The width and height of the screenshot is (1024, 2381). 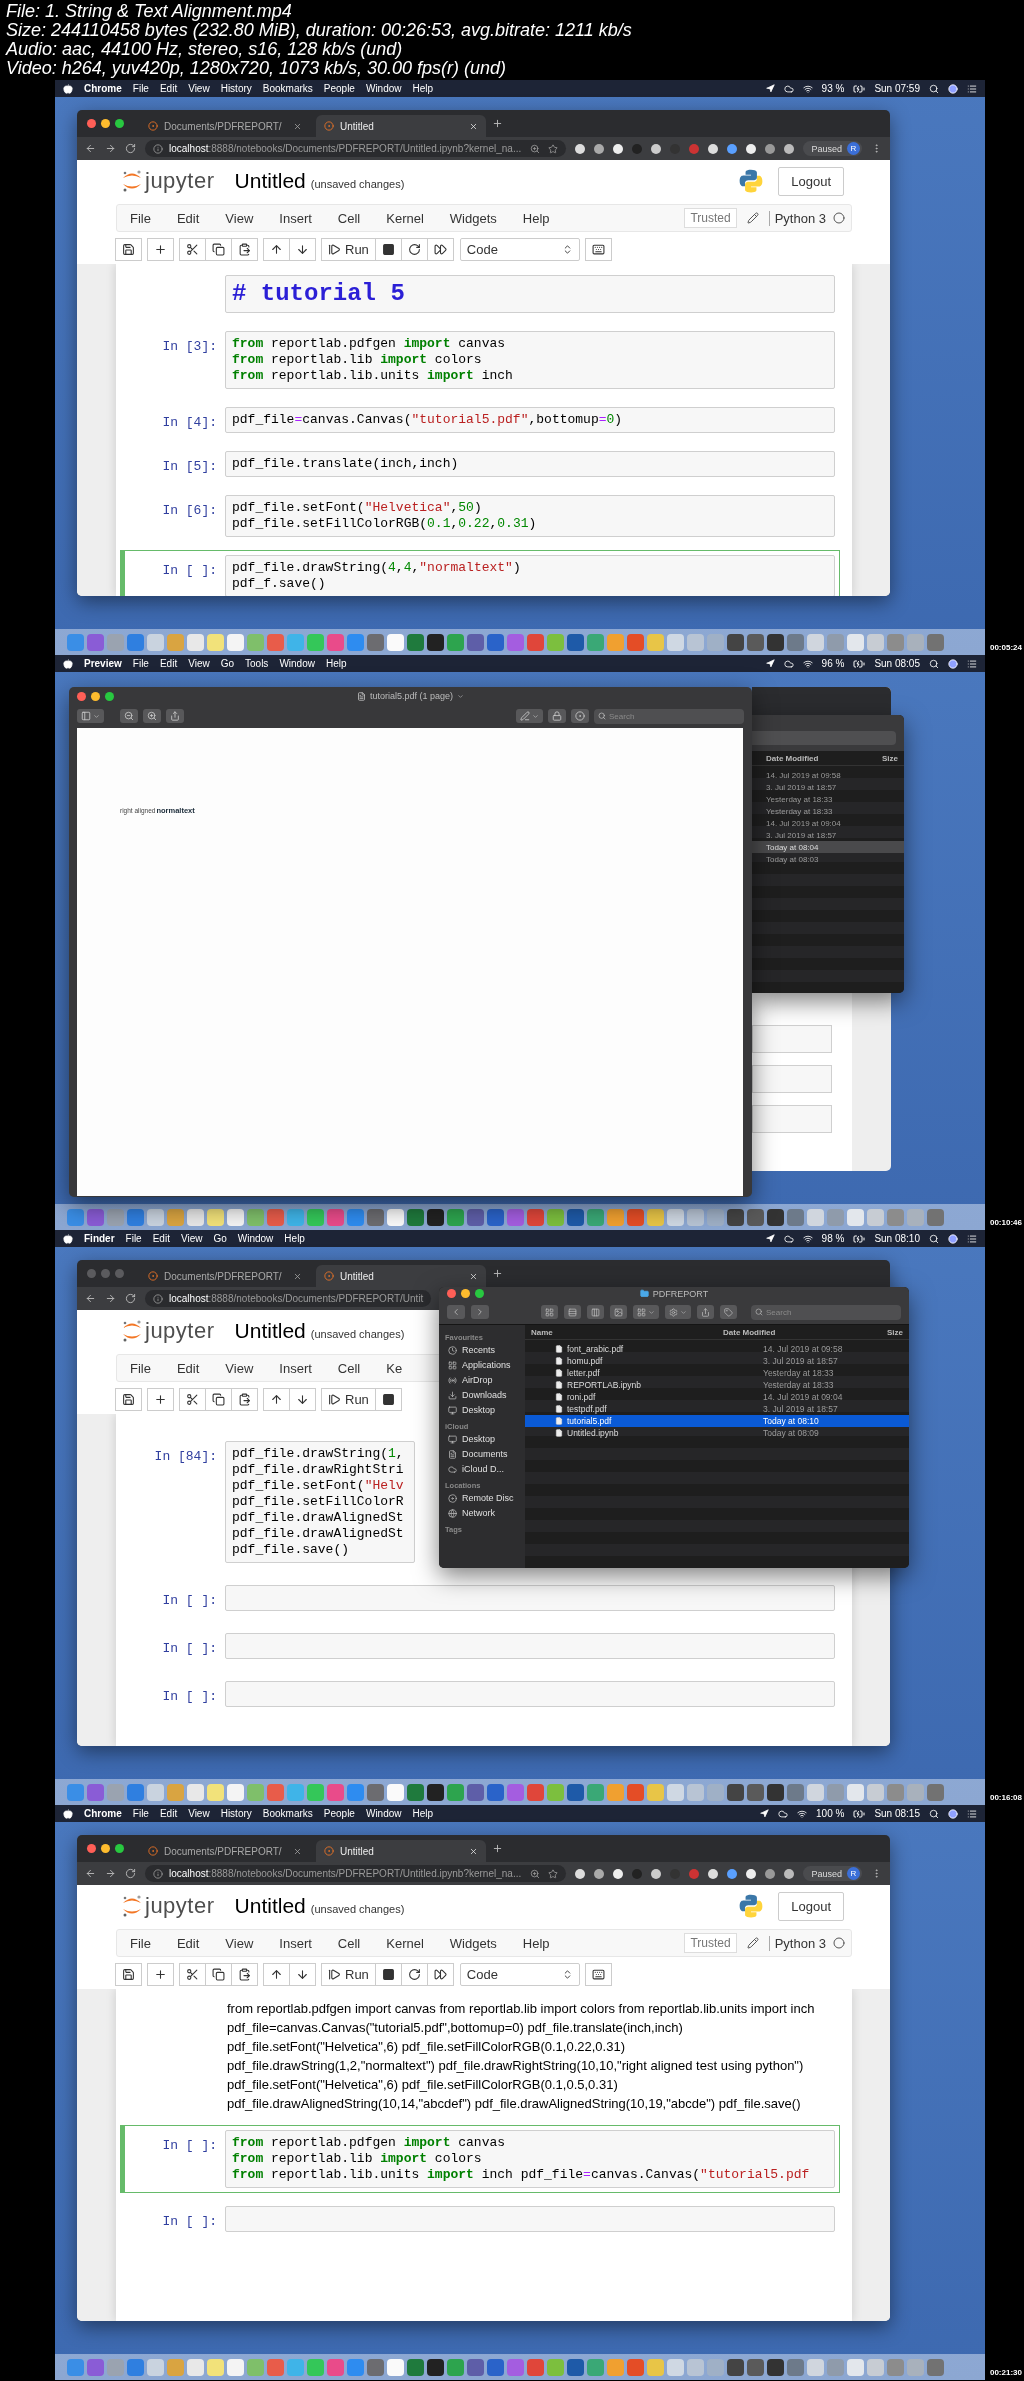 What do you see at coordinates (257, 663) in the screenshot?
I see `menubar-item: Tools` at bounding box center [257, 663].